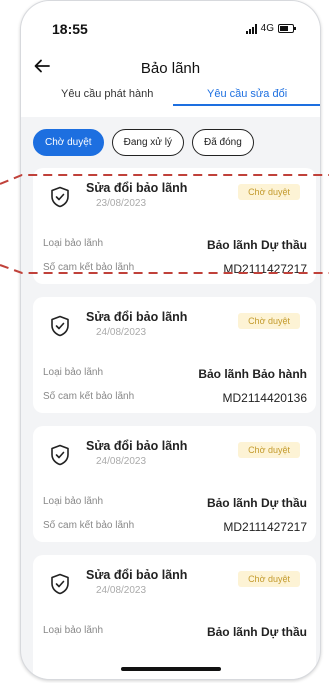 This screenshot has width=329, height=683. What do you see at coordinates (170, 68) in the screenshot?
I see `page-title: Bảo lãnh` at bounding box center [170, 68].